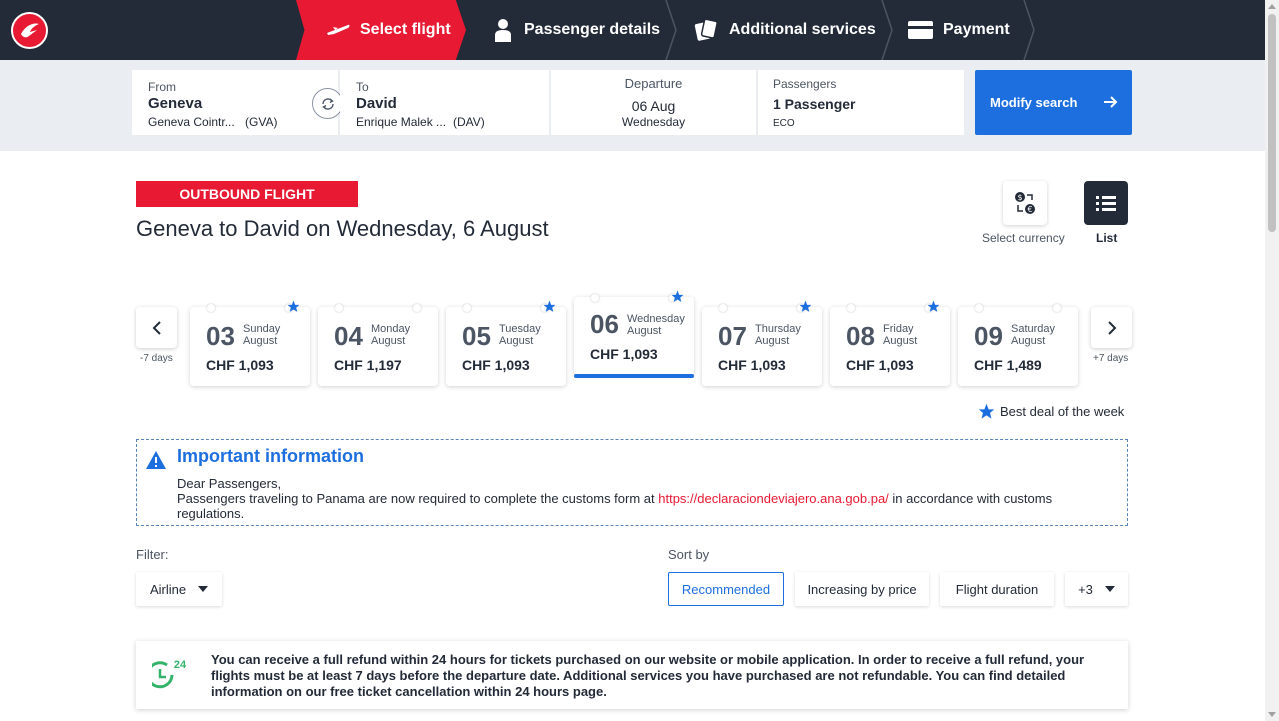 Image resolution: width=1279 pixels, height=721 pixels. I want to click on airline-filter-label: Airline, so click(168, 589).